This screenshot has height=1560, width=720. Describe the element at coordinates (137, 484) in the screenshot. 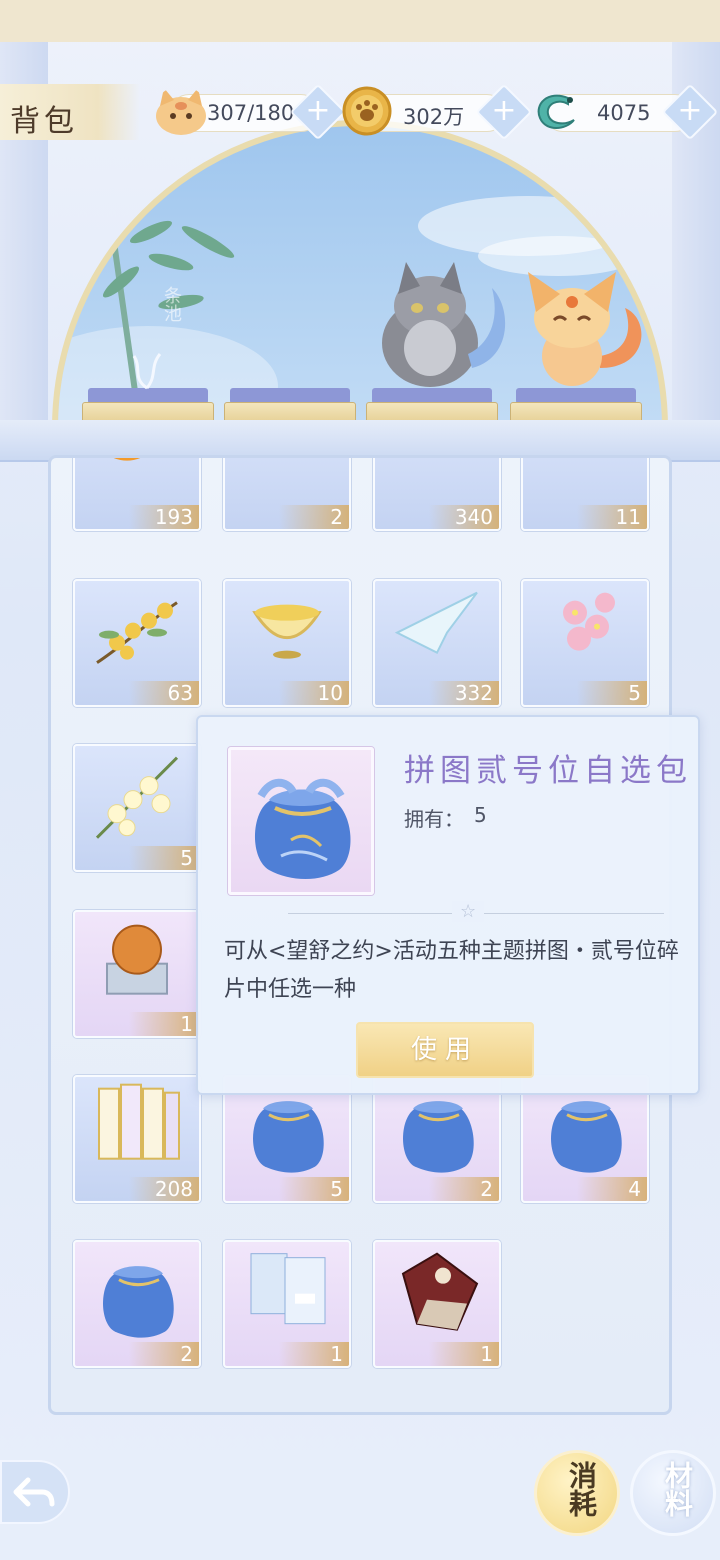

I see `orange-orb-icon` at that location.